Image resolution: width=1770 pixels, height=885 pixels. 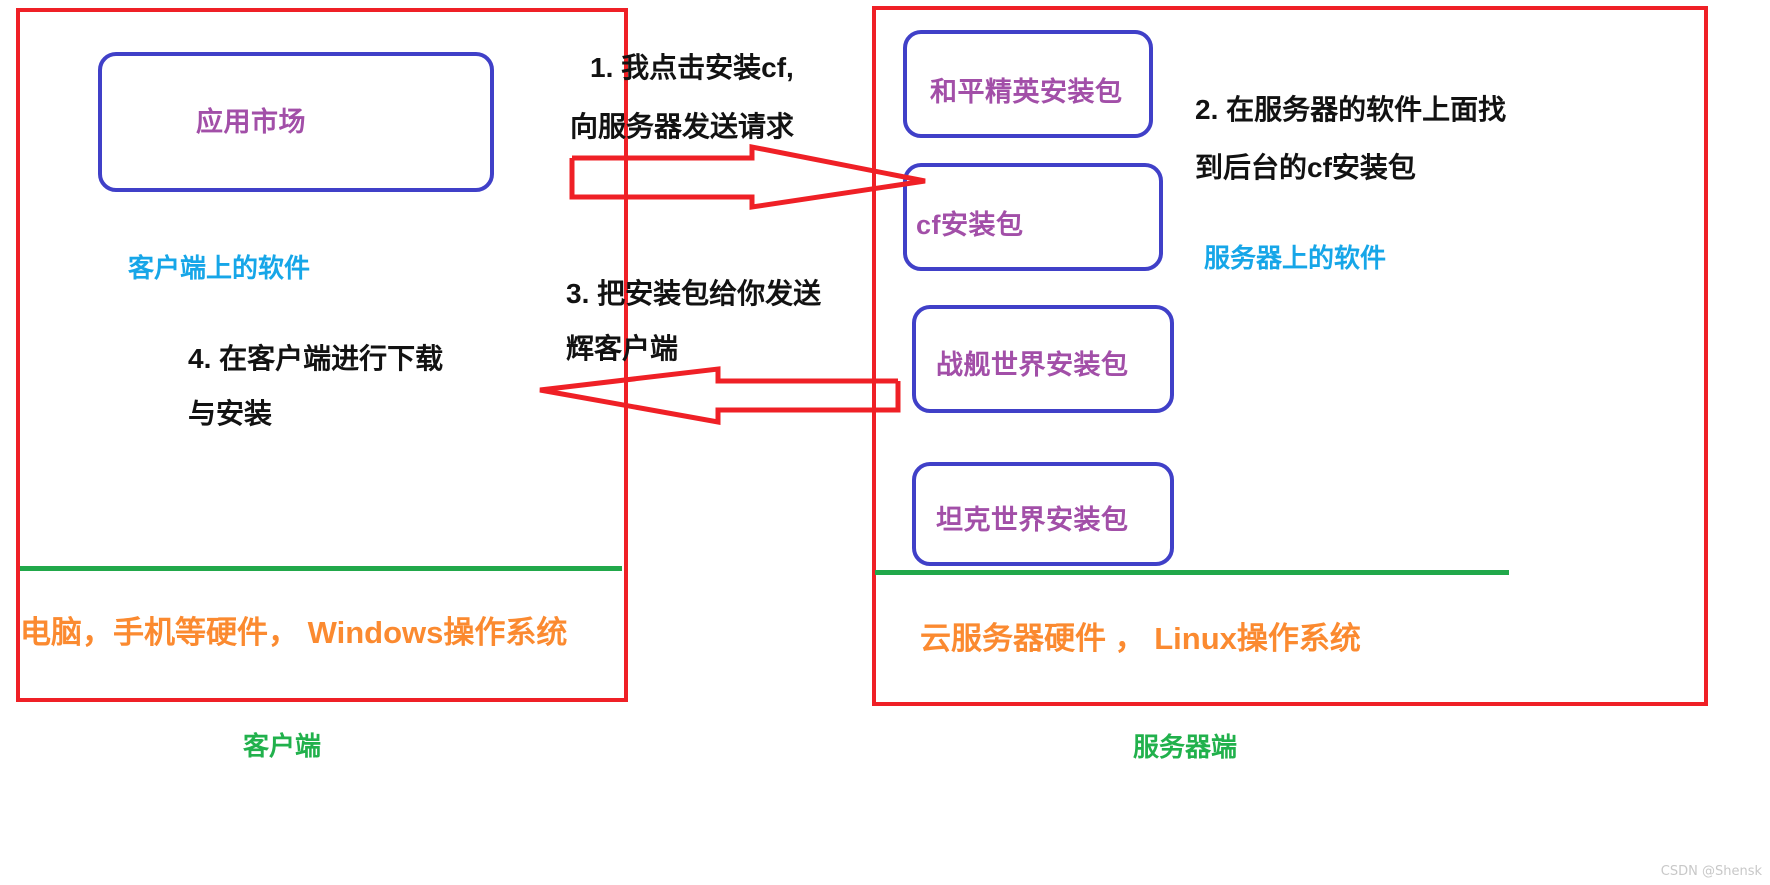 What do you see at coordinates (1295, 258) in the screenshot?
I see `server-software-label: 服务器上的软件` at bounding box center [1295, 258].